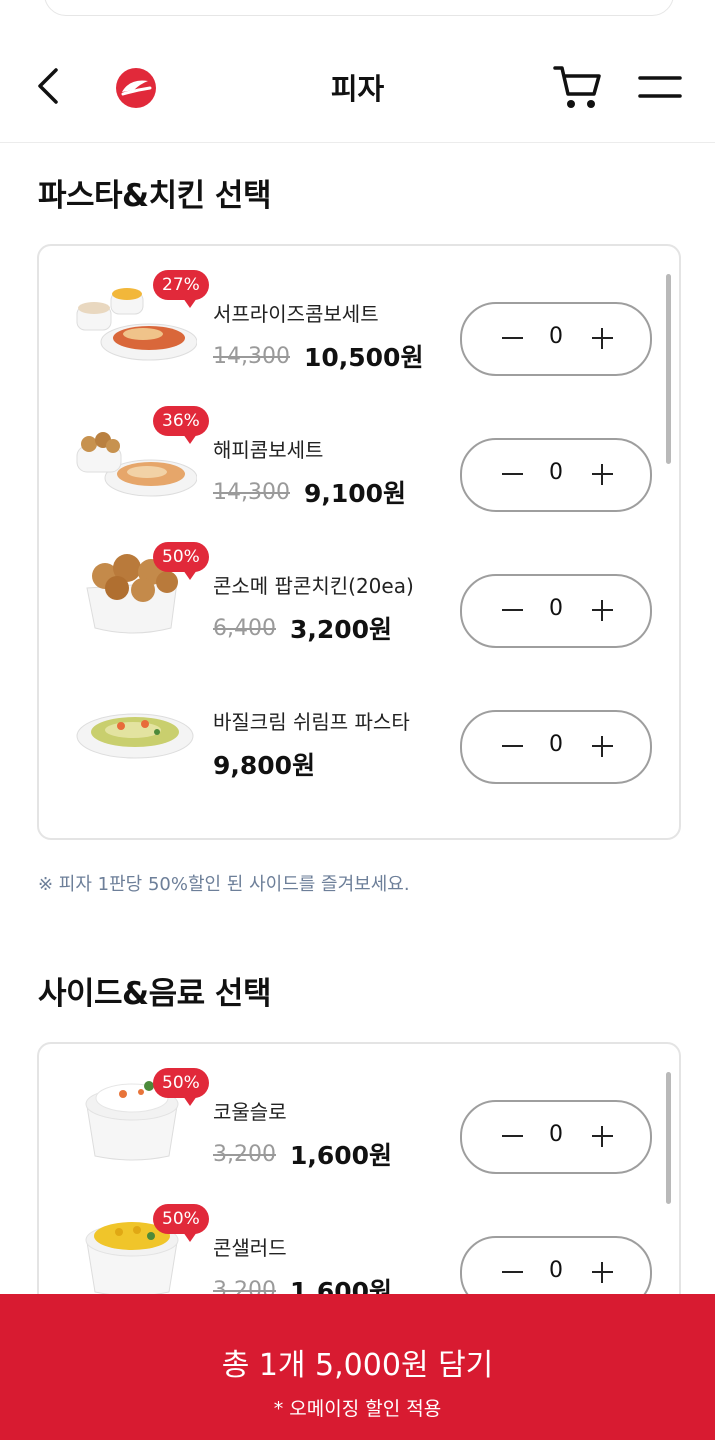 Image resolution: width=715 pixels, height=1440 pixels. What do you see at coordinates (357, 89) in the screenshot?
I see `page-title: 피자` at bounding box center [357, 89].